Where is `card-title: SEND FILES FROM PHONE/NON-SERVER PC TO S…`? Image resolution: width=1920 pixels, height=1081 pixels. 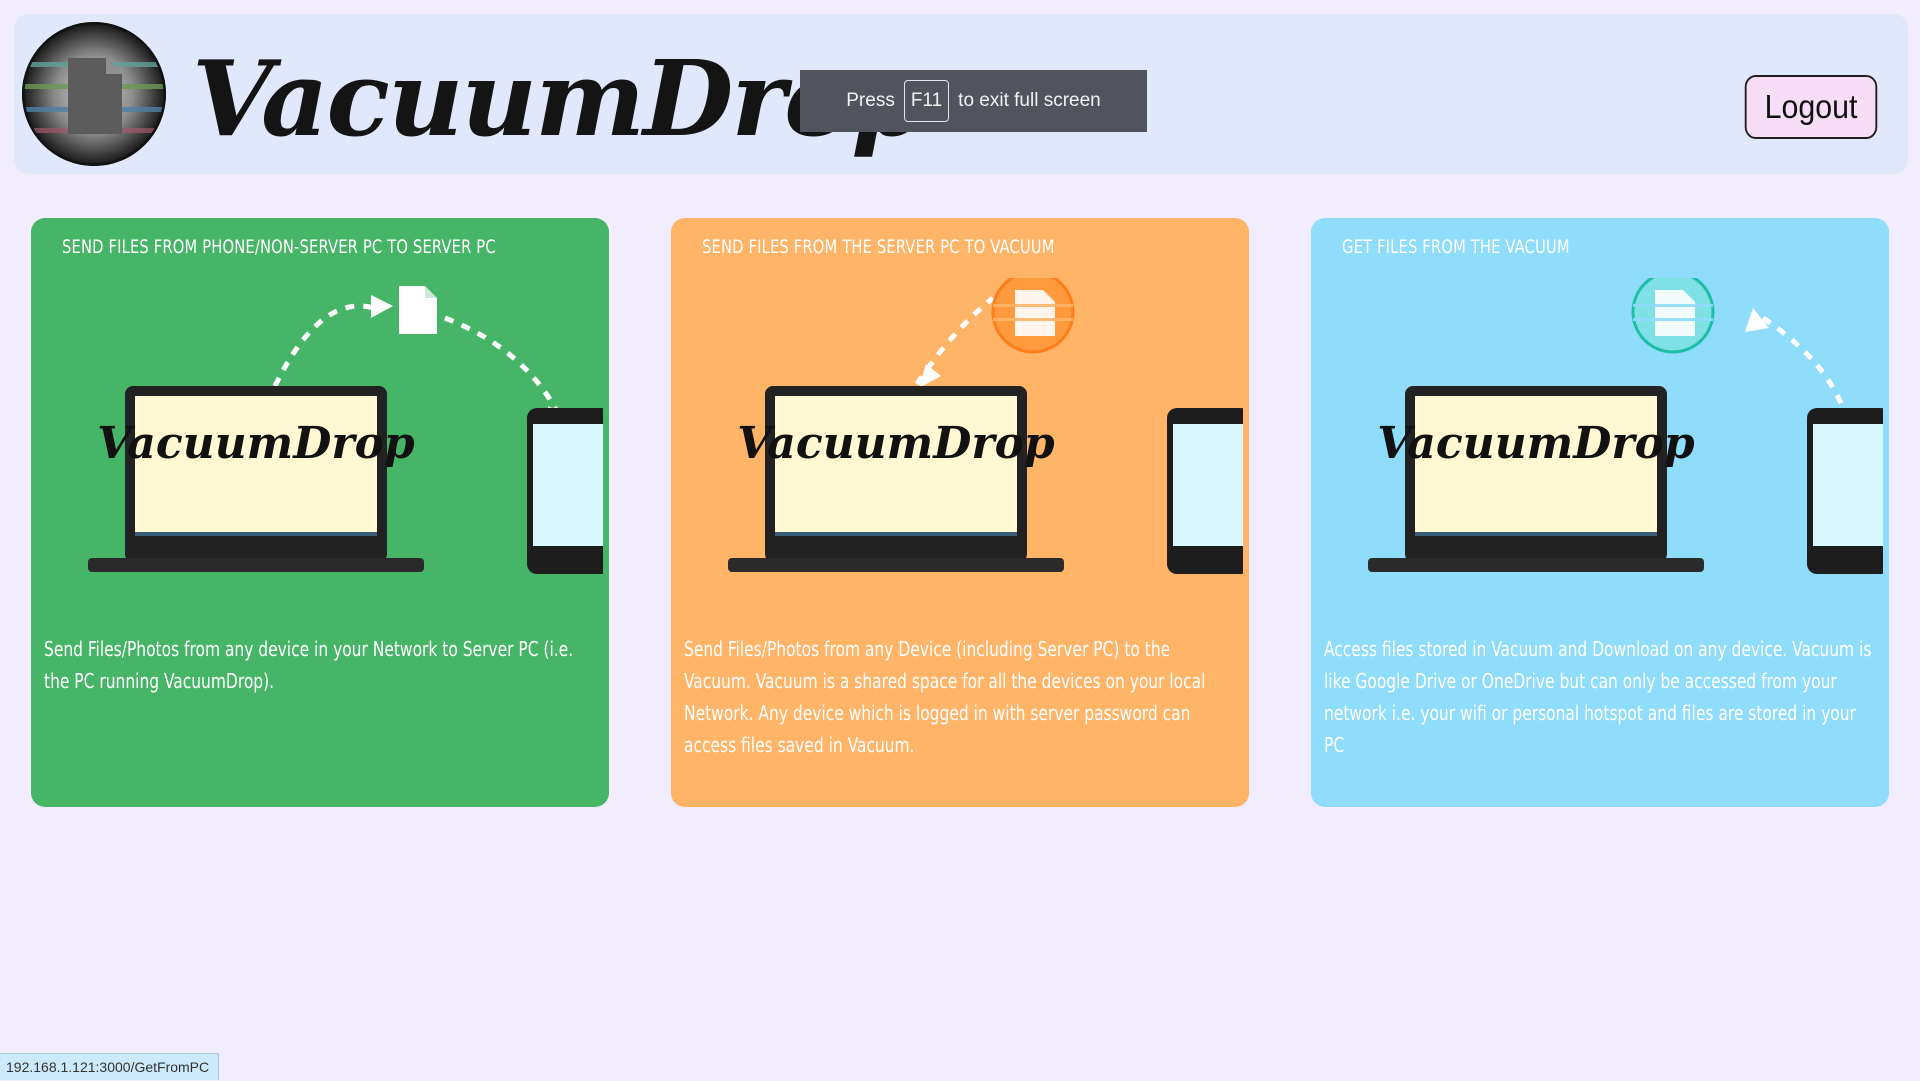
card-title: SEND FILES FROM PHONE/NON-SERVER PC TO S… is located at coordinates (279, 247).